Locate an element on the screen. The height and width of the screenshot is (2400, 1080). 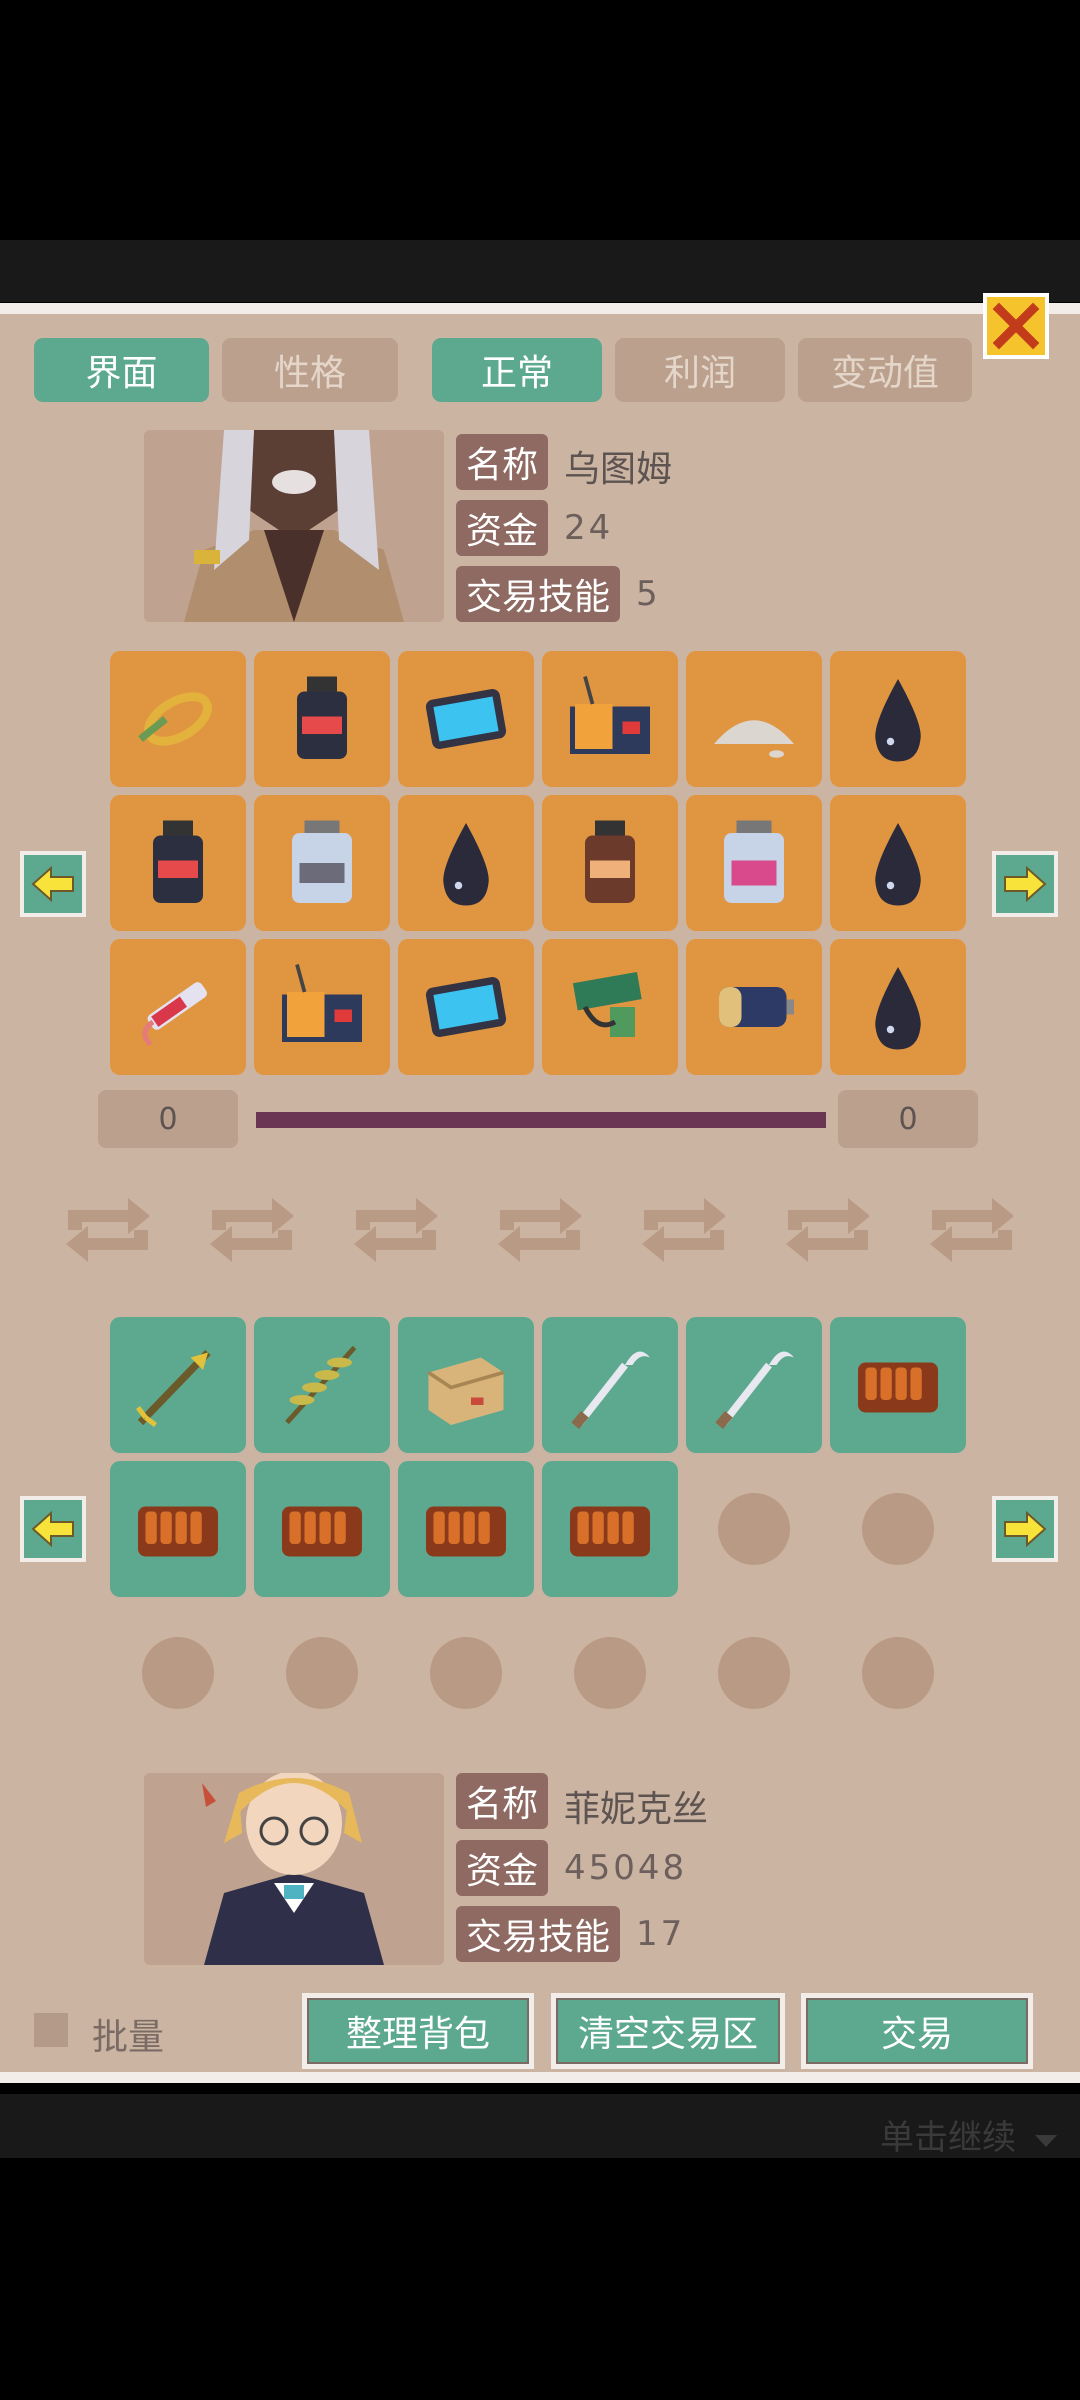
hook-blade-icon is located at coordinates (754, 1390).